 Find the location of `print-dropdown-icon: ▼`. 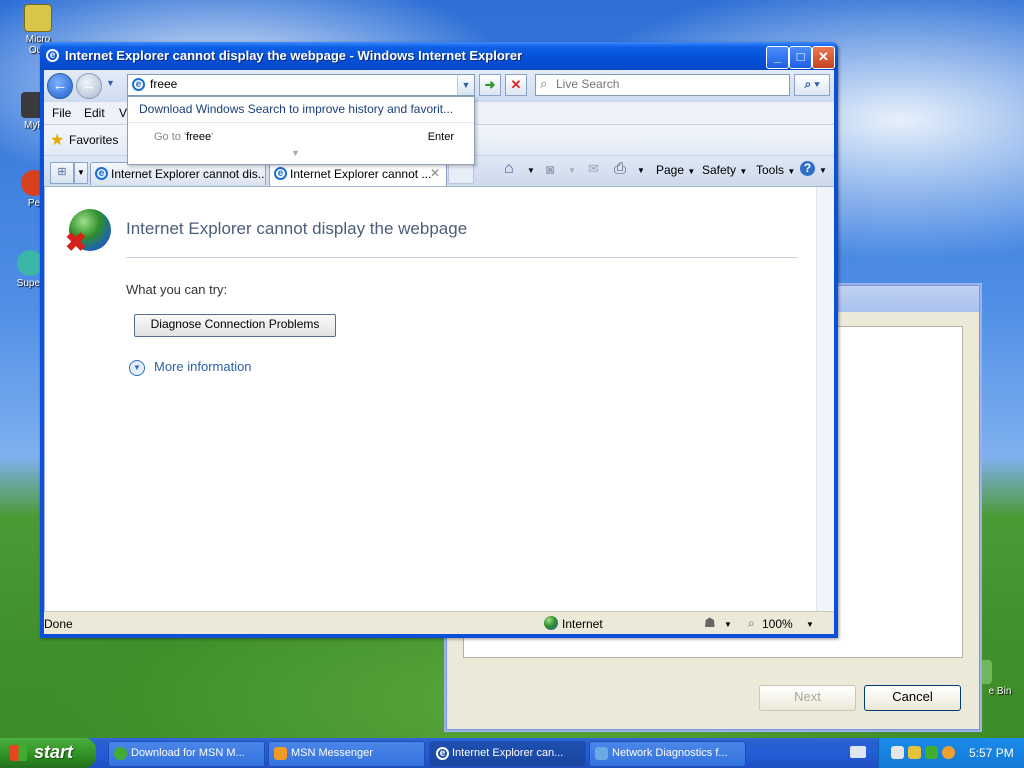

print-dropdown-icon: ▼ is located at coordinates (641, 170).